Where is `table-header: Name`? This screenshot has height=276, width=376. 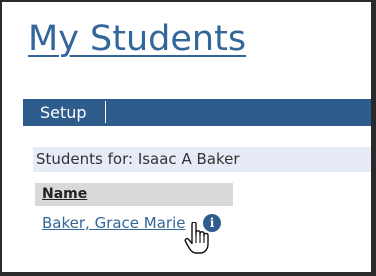 table-header: Name is located at coordinates (134, 194).